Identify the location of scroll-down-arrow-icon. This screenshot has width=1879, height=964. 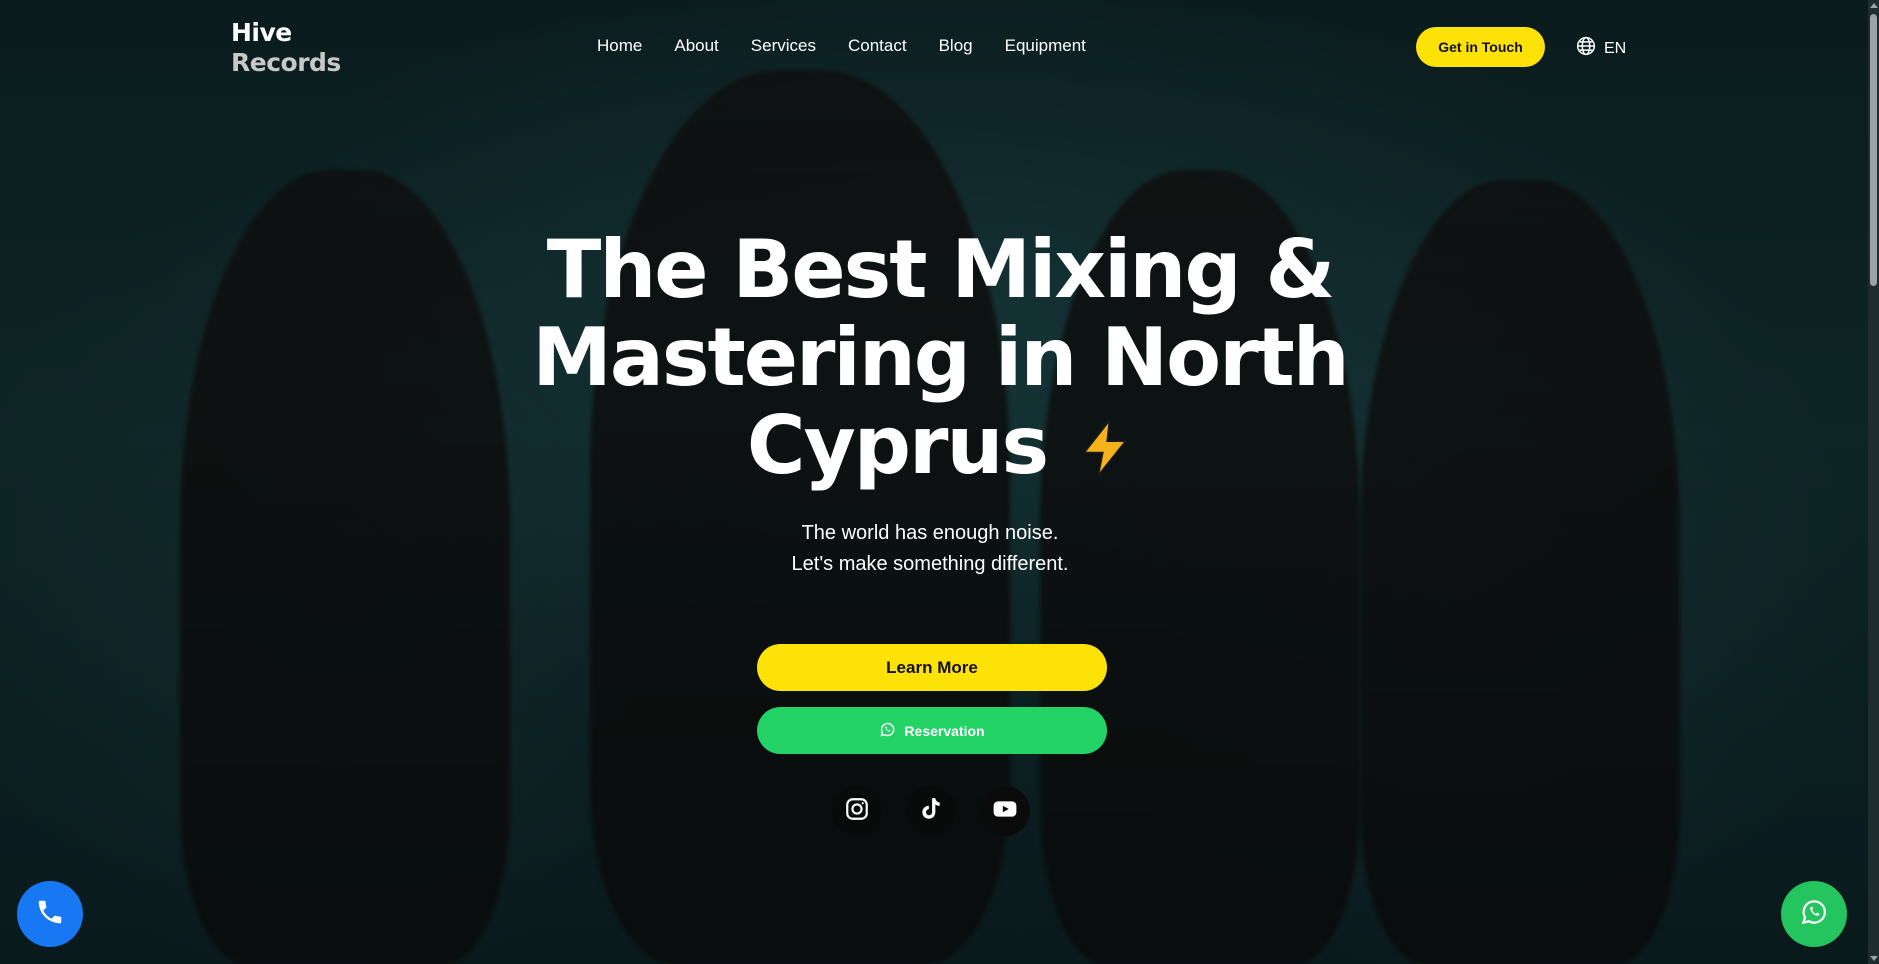
(1874, 958).